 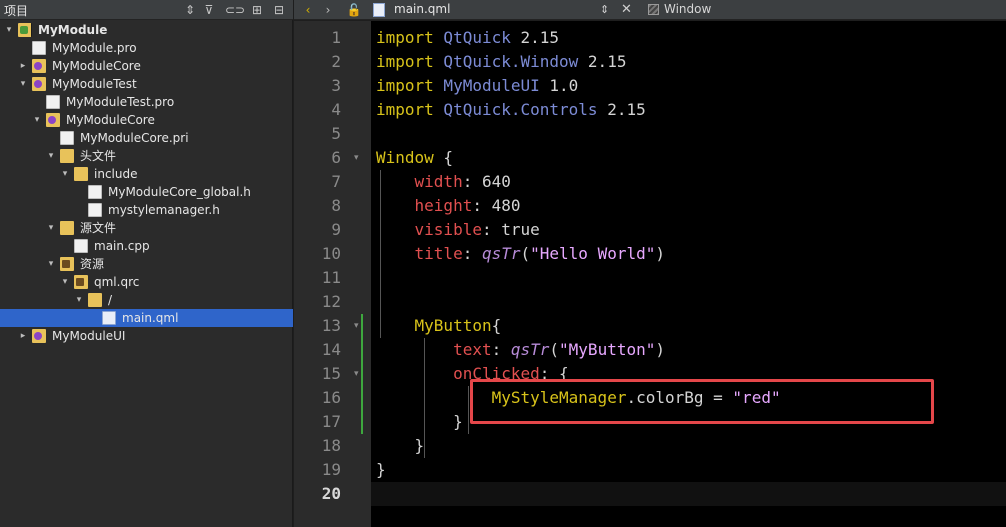 I want to click on code-token: {, so click(x=496, y=325).